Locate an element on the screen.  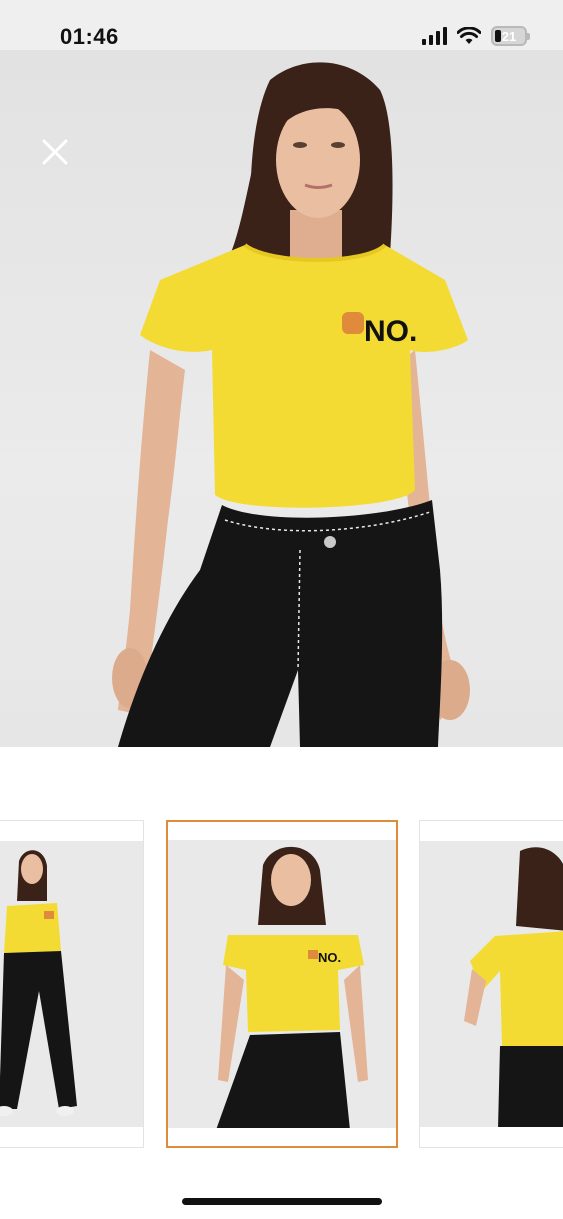
status-time: 01:46 is located at coordinates (89, 36).